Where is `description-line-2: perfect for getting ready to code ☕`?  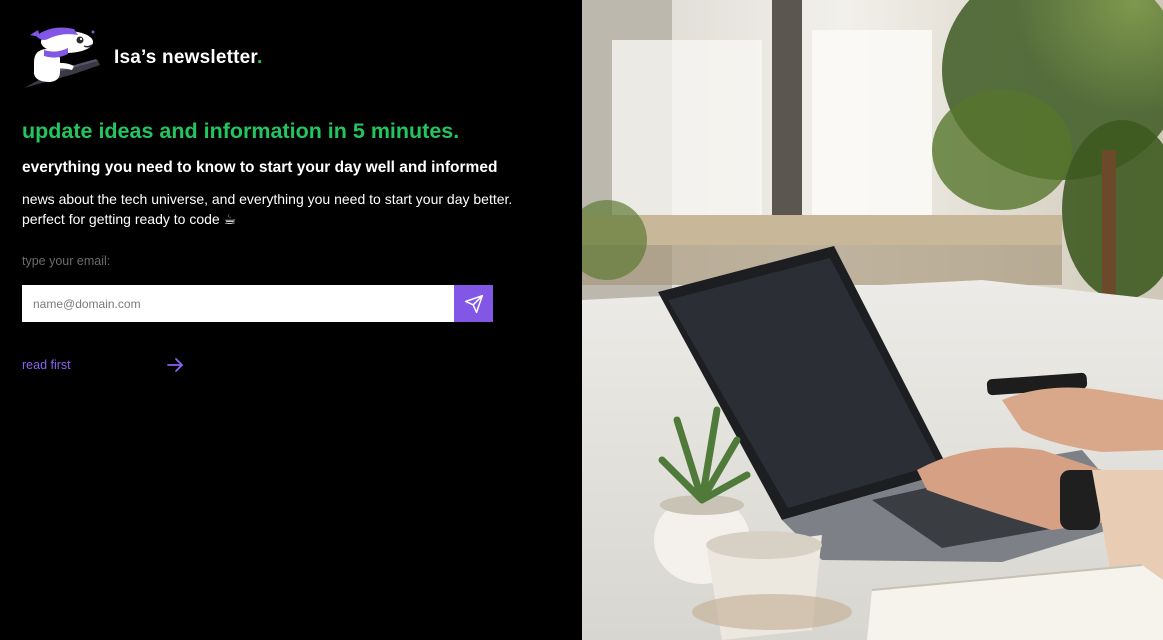 description-line-2: perfect for getting ready to code ☕ is located at coordinates (129, 219).